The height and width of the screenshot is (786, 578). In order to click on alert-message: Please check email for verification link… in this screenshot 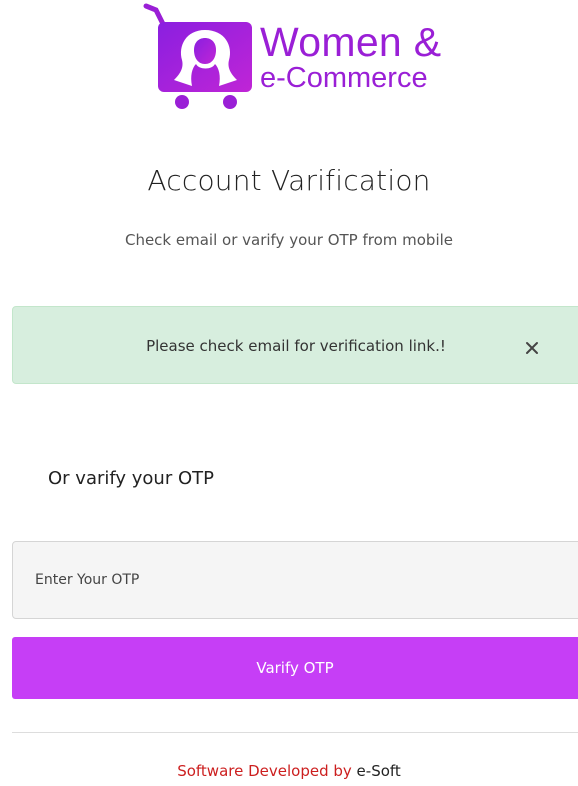, I will do `click(296, 346)`.